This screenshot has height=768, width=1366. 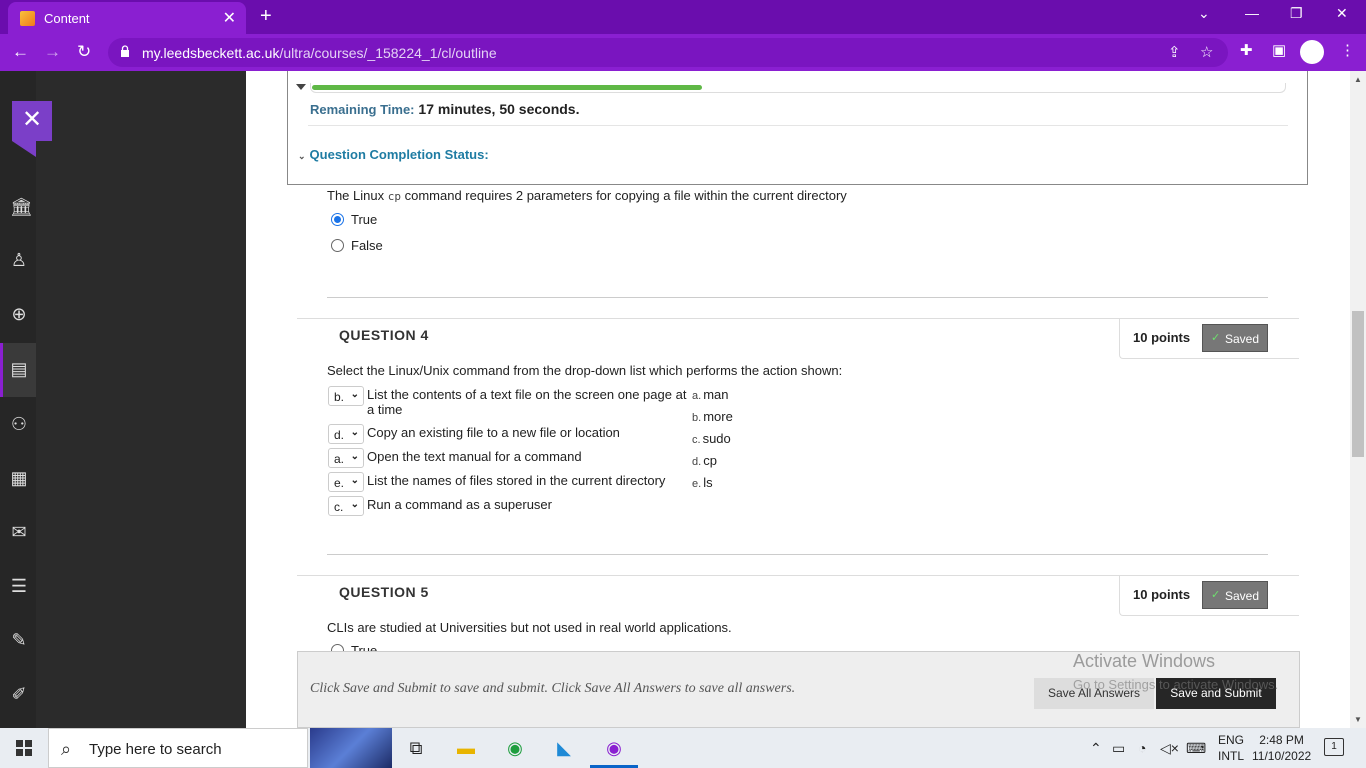 I want to click on tab-title: Content, so click(x=67, y=18).